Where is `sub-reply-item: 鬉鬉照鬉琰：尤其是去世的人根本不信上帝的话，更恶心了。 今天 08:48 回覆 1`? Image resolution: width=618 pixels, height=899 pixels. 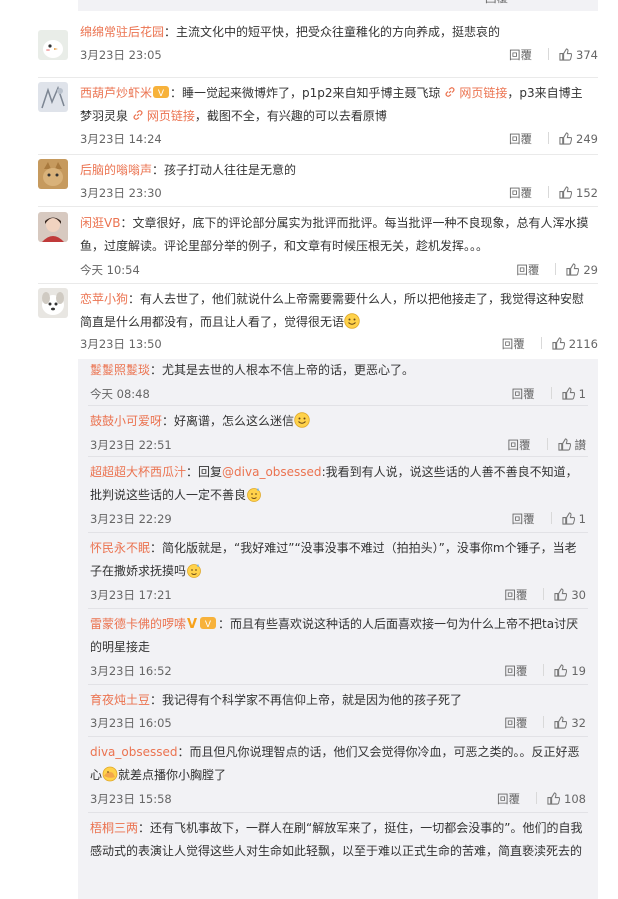
sub-reply-item: 鬉鬉照鬉琰：尤其是去世的人根本不信上帝的话，更恶心了。 今天 08:48 回覆 1 is located at coordinates (338, 385).